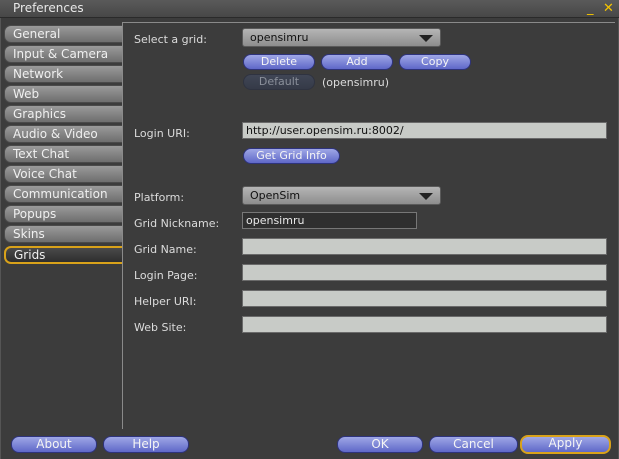  I want to click on get-grid-info-button: Get Grid Info, so click(291, 156).